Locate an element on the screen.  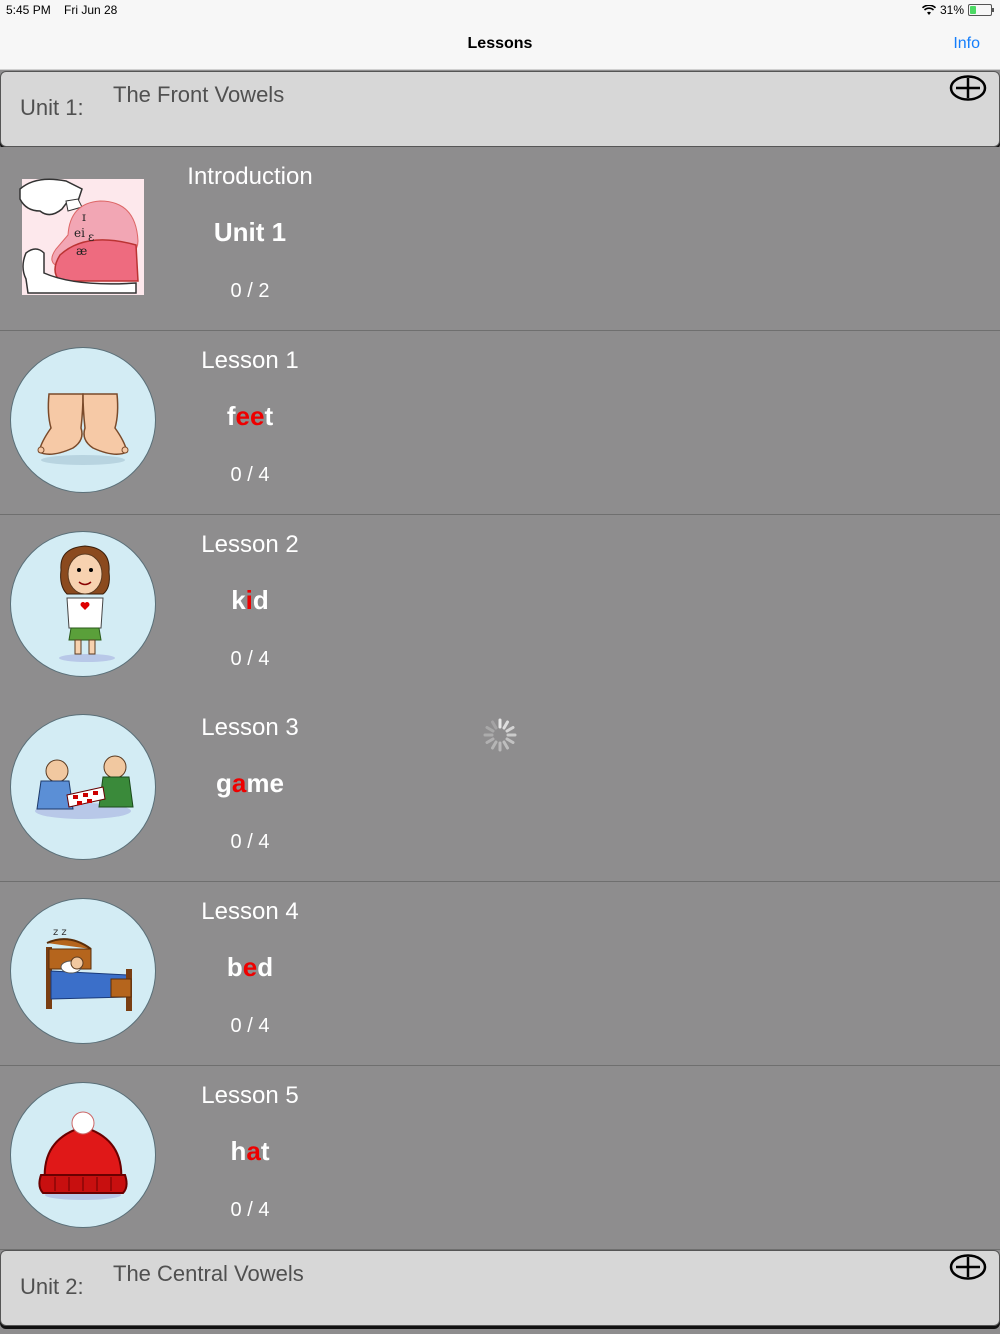
lesson-word: kid is located at coordinates (250, 600).